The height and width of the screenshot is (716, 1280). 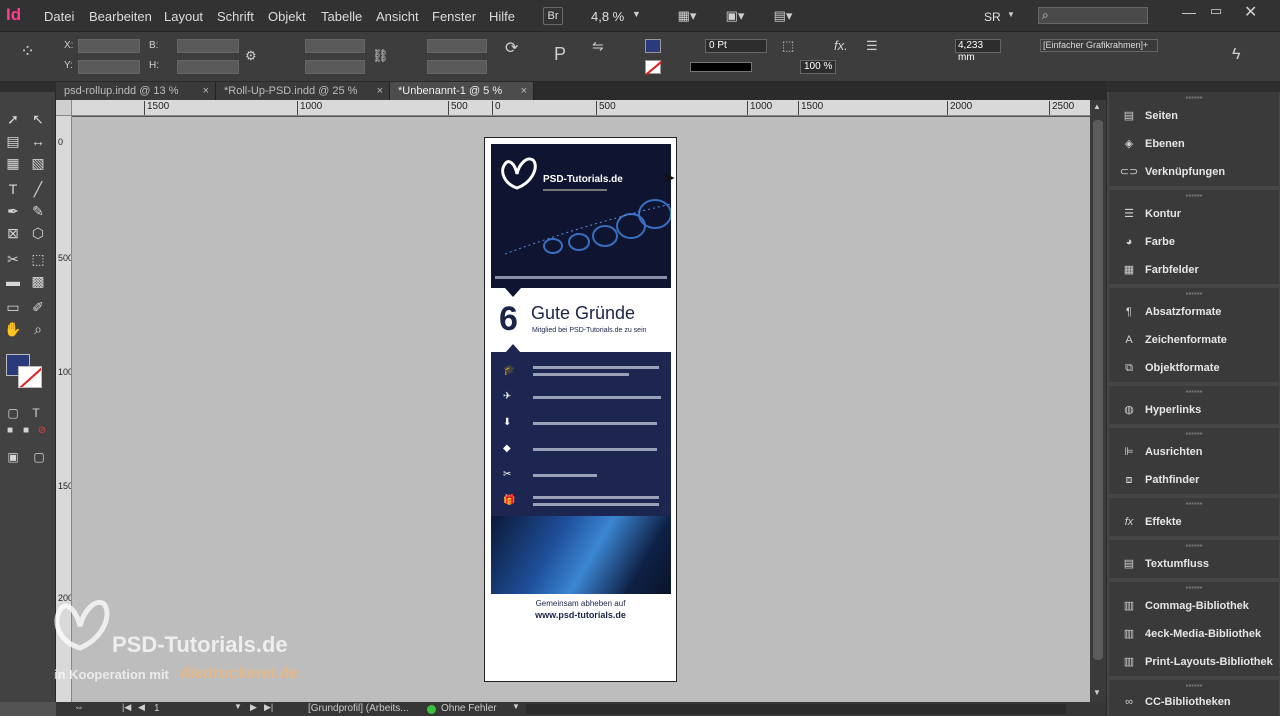 What do you see at coordinates (1199, 452) in the screenshot?
I see `panel-ausrichten: ⊫ Ausrichten` at bounding box center [1199, 452].